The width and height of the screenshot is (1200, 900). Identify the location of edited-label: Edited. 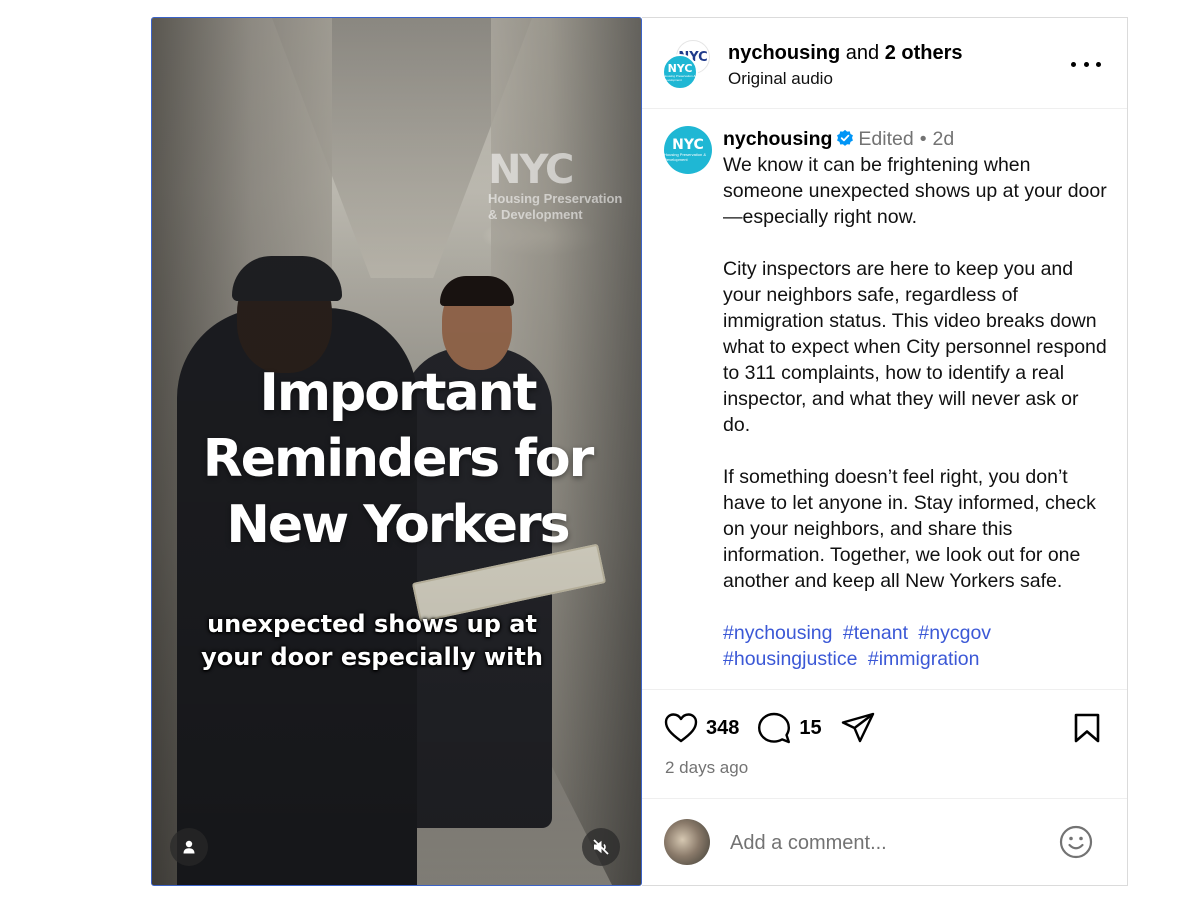
(886, 139).